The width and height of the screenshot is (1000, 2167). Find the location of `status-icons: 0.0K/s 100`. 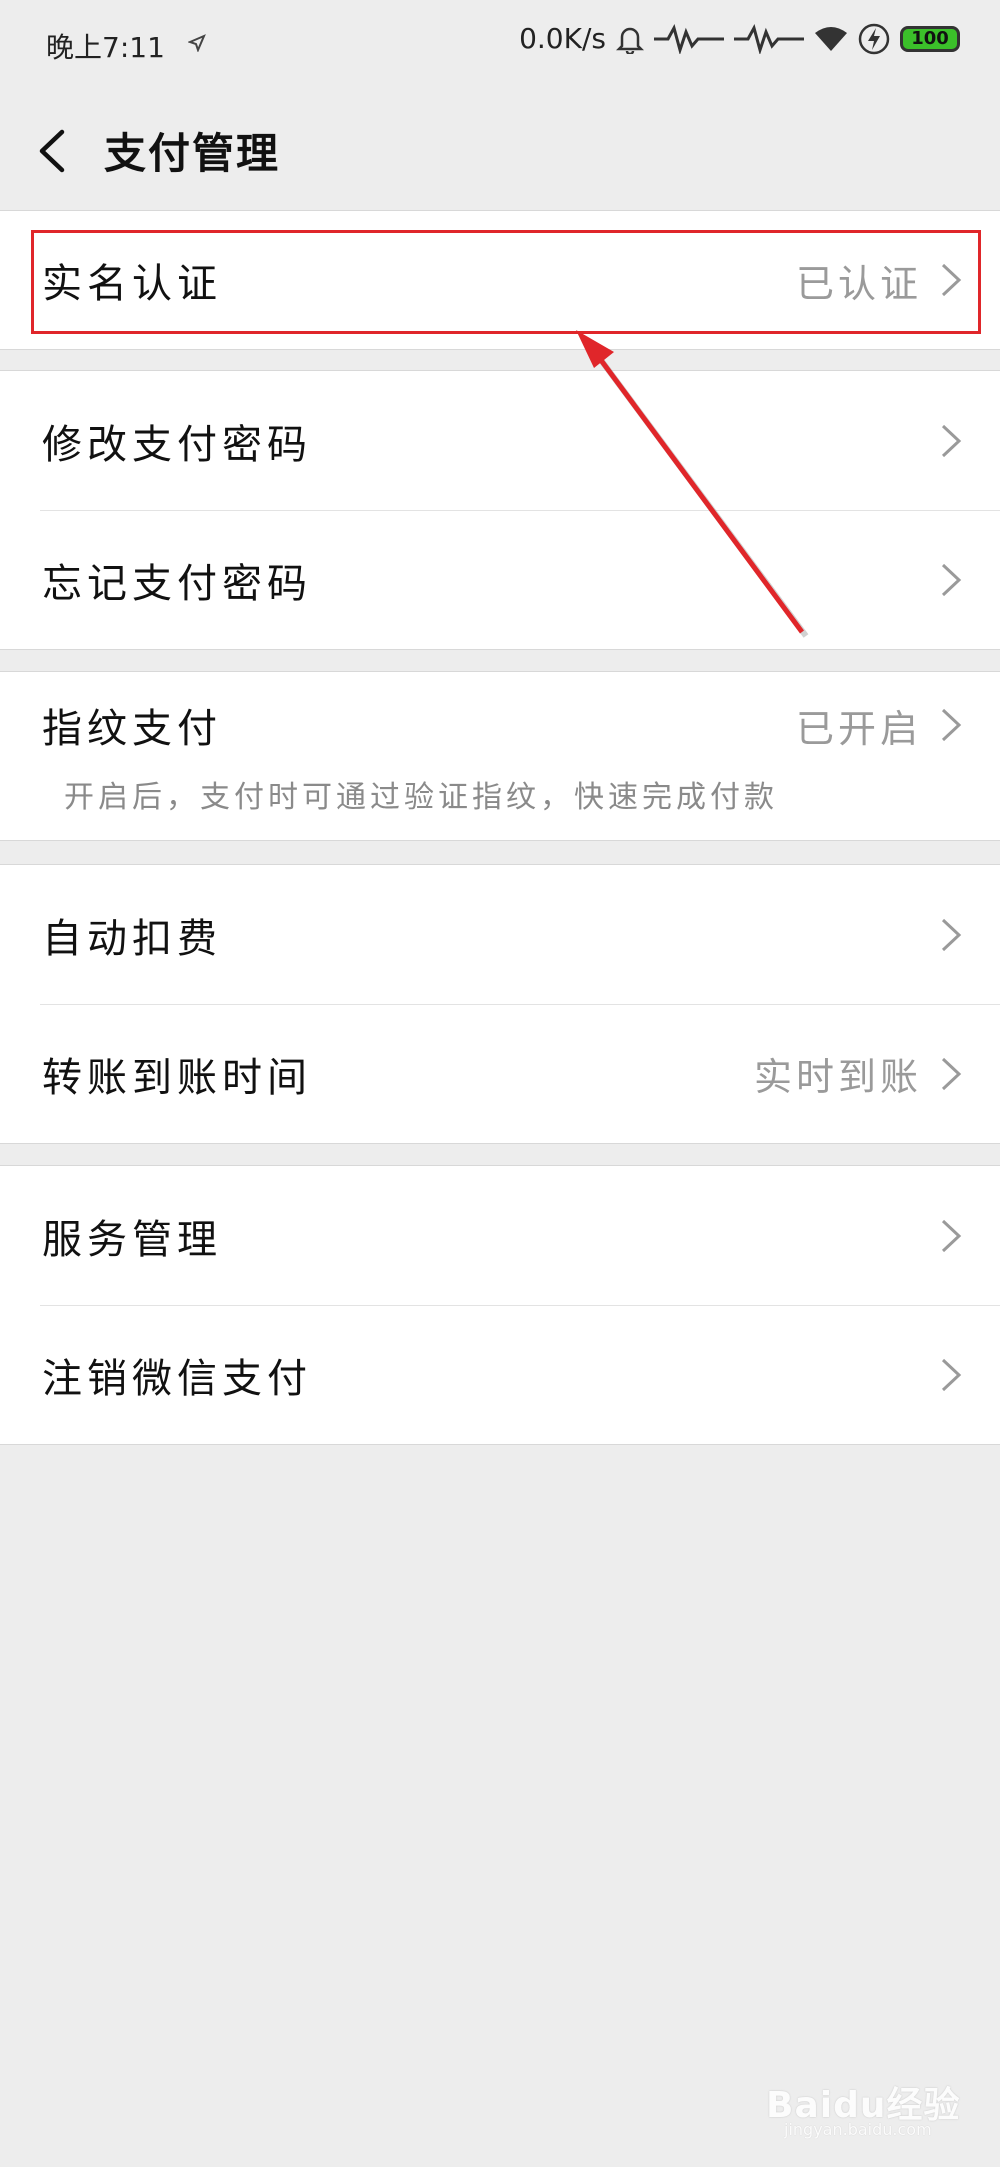

status-icons: 0.0K/s 100 is located at coordinates (739, 38).